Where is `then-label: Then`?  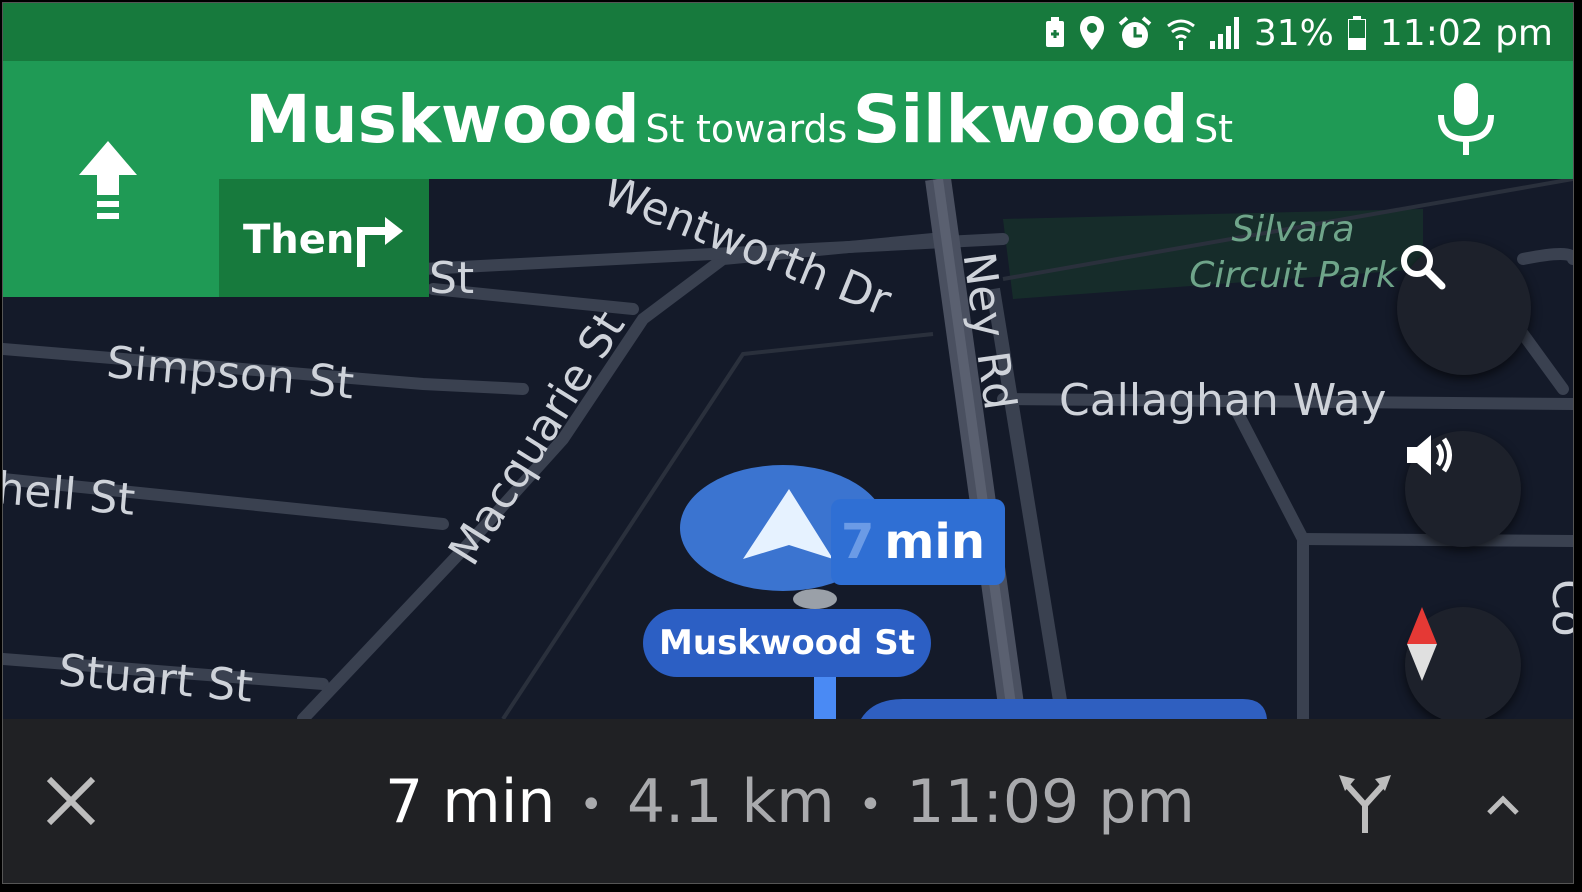 then-label: Then is located at coordinates (299, 240).